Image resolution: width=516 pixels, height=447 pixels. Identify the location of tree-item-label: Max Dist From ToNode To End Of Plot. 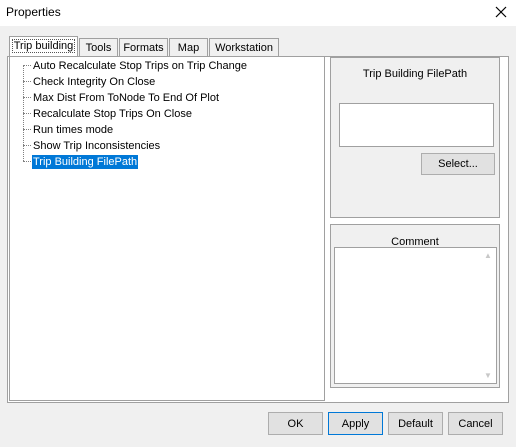
(126, 98).